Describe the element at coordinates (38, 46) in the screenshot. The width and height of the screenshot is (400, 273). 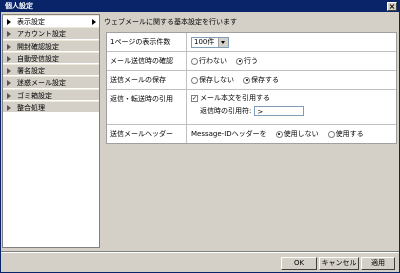
I see `sidebar-item-label: 開封確認設定` at that location.